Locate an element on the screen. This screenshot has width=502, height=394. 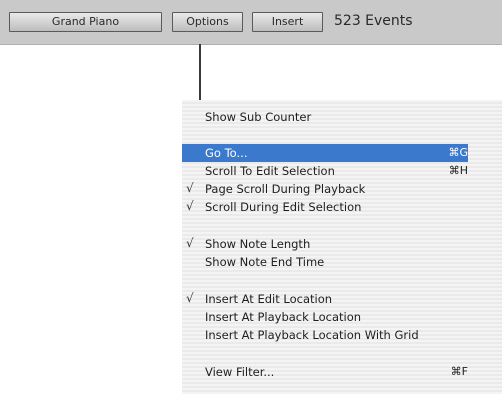
menu-item-insert-at-playback-location: Insert At Playback Location is located at coordinates (325, 317).